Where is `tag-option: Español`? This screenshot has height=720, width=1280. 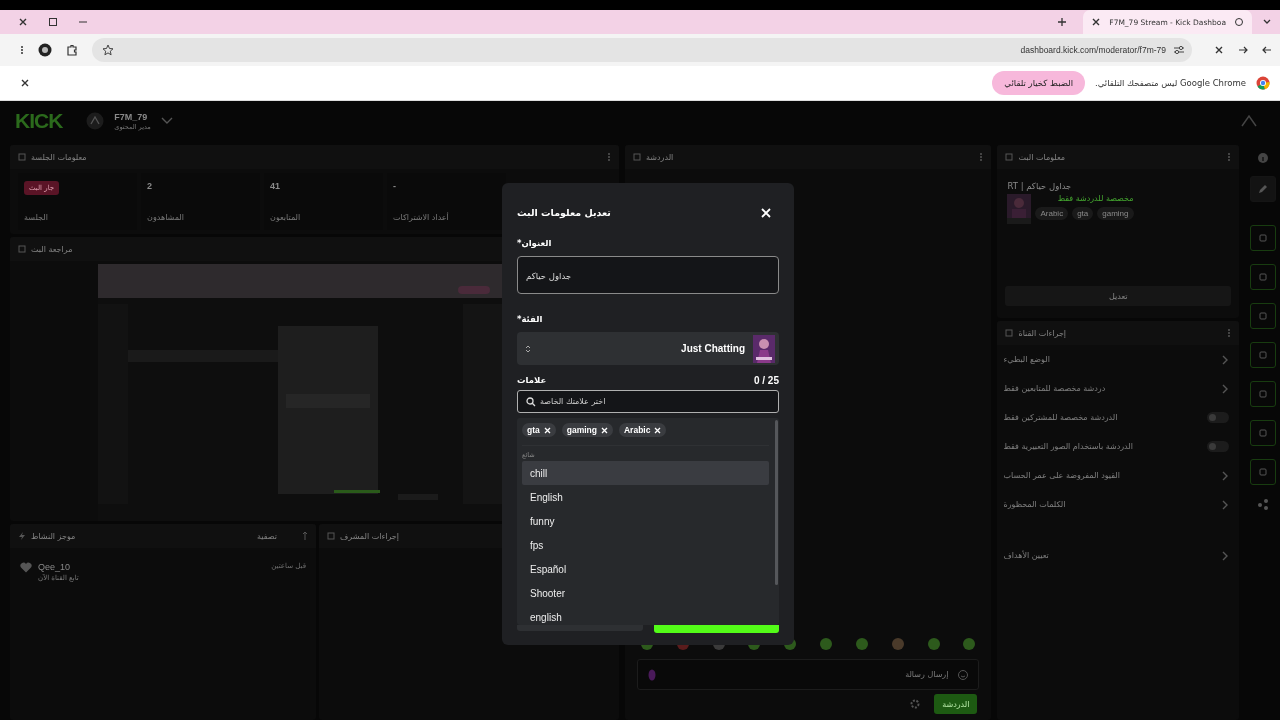
tag-option: Español is located at coordinates (645, 569).